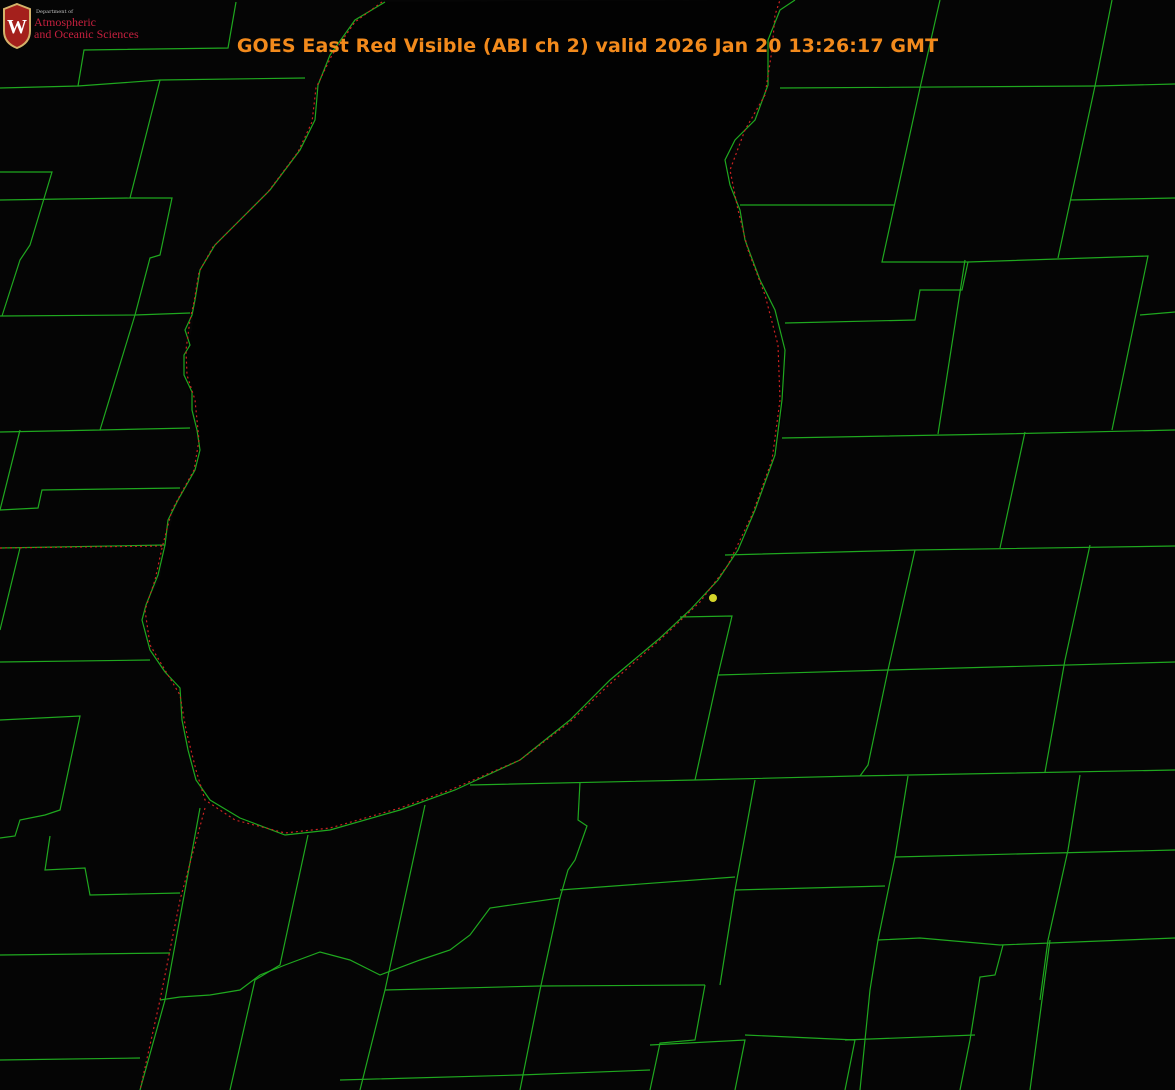 This screenshot has height=1090, width=1175. What do you see at coordinates (713, 598) in the screenshot?
I see `station-marker` at bounding box center [713, 598].